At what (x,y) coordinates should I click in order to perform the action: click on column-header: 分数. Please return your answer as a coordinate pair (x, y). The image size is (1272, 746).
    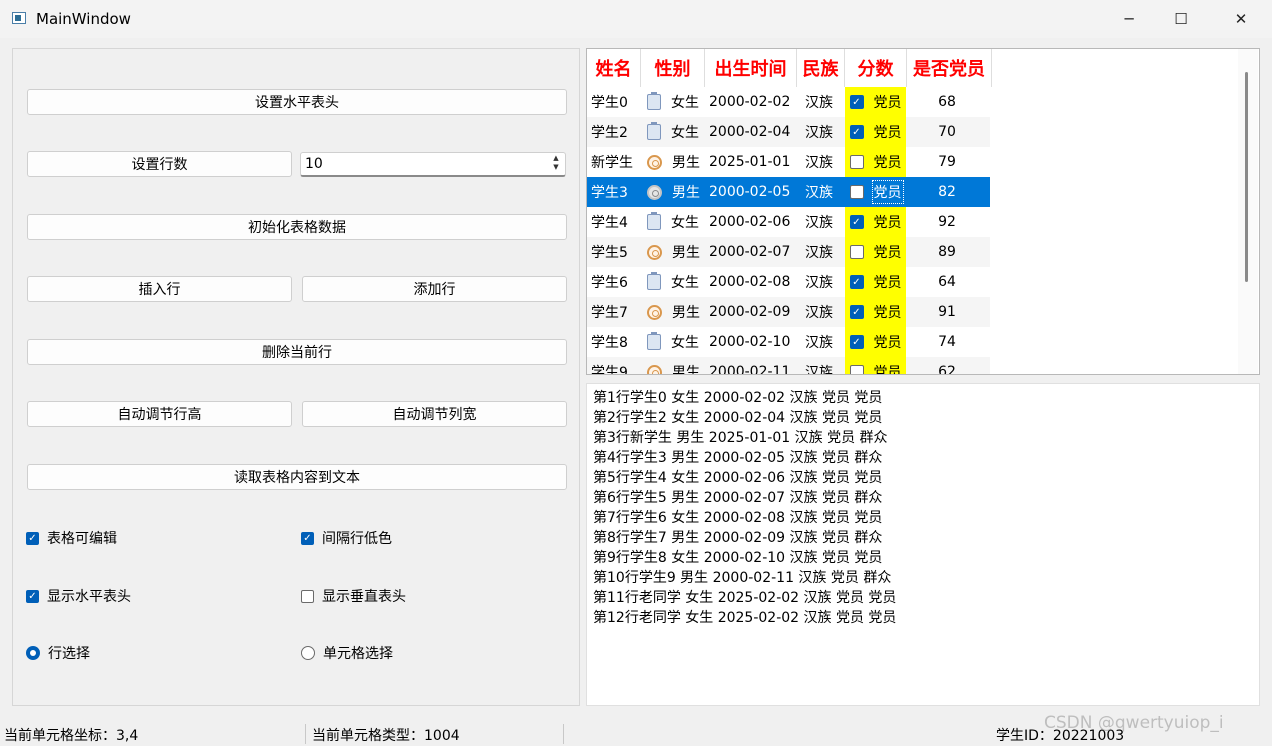
    Looking at the image, I should click on (876, 68).